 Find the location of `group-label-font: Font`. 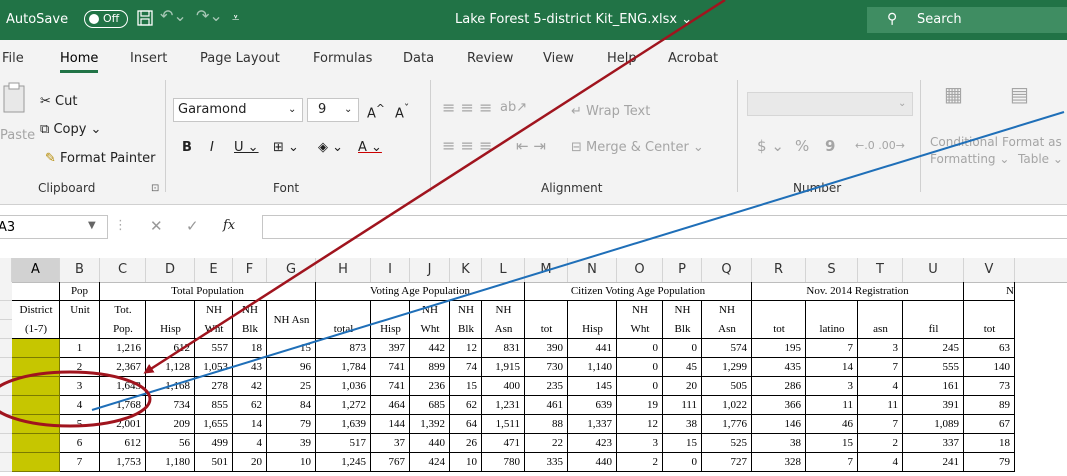

group-label-font: Font is located at coordinates (286, 188).